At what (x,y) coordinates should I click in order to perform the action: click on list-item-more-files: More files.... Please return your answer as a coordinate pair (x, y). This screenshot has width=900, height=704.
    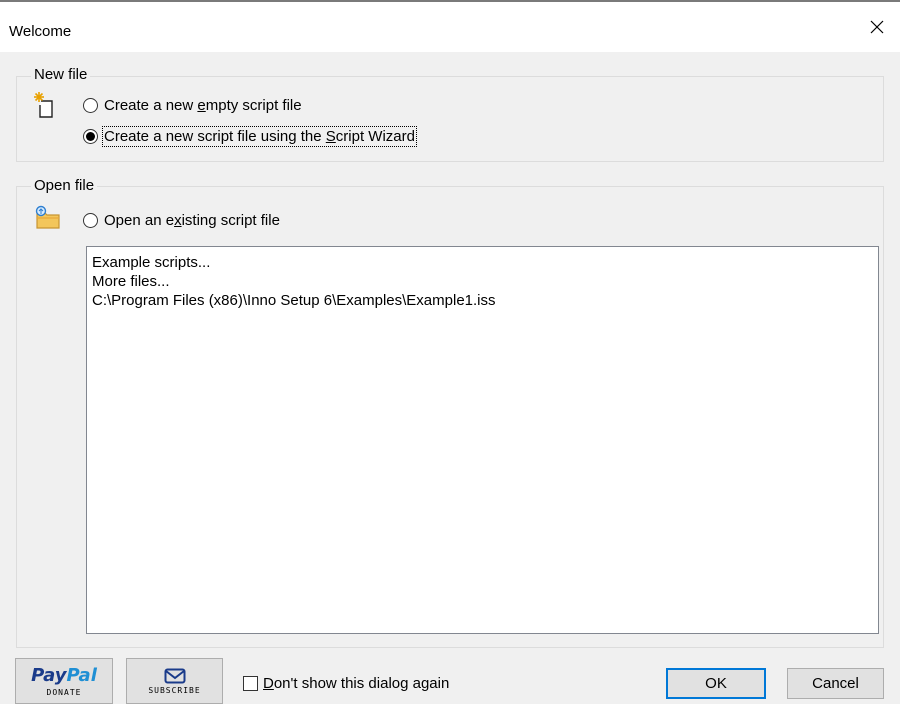
    Looking at the image, I should click on (482, 281).